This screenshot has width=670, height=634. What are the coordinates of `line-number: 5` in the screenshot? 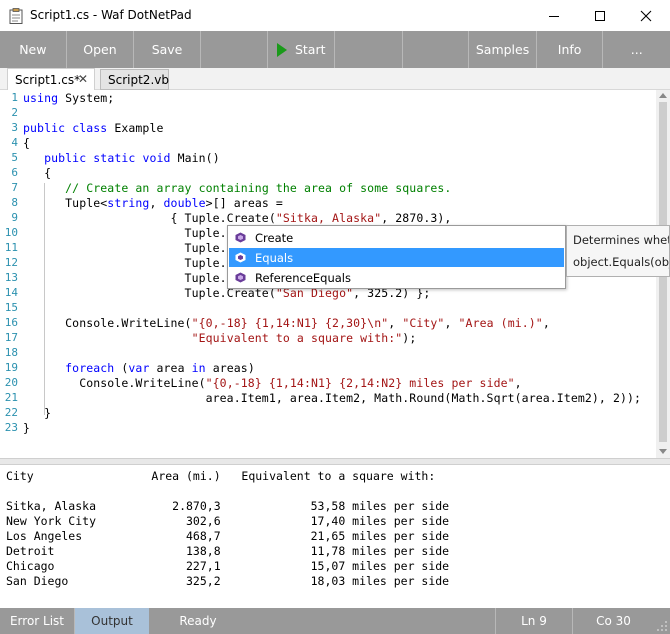 It's located at (14, 157).